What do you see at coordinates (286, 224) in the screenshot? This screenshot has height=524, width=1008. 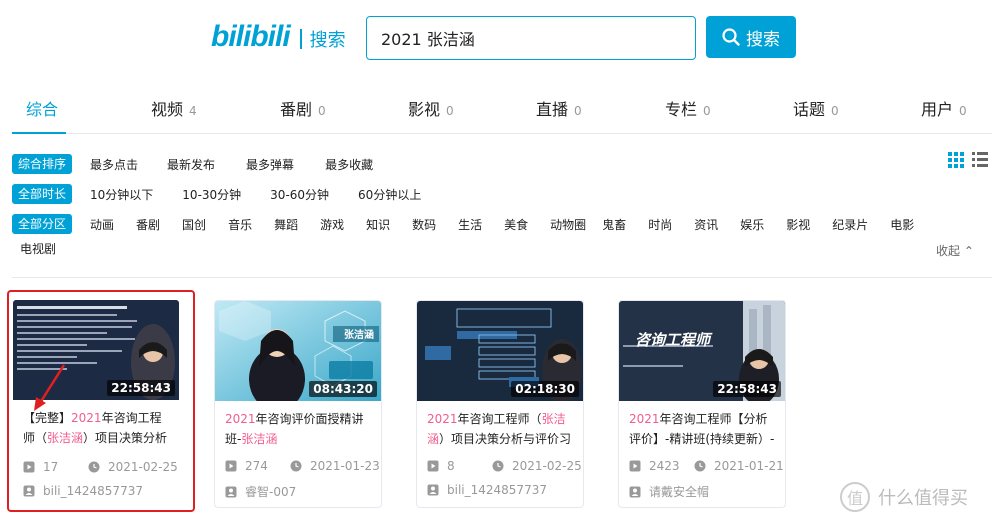 I see `zone-option: 舞蹈` at bounding box center [286, 224].